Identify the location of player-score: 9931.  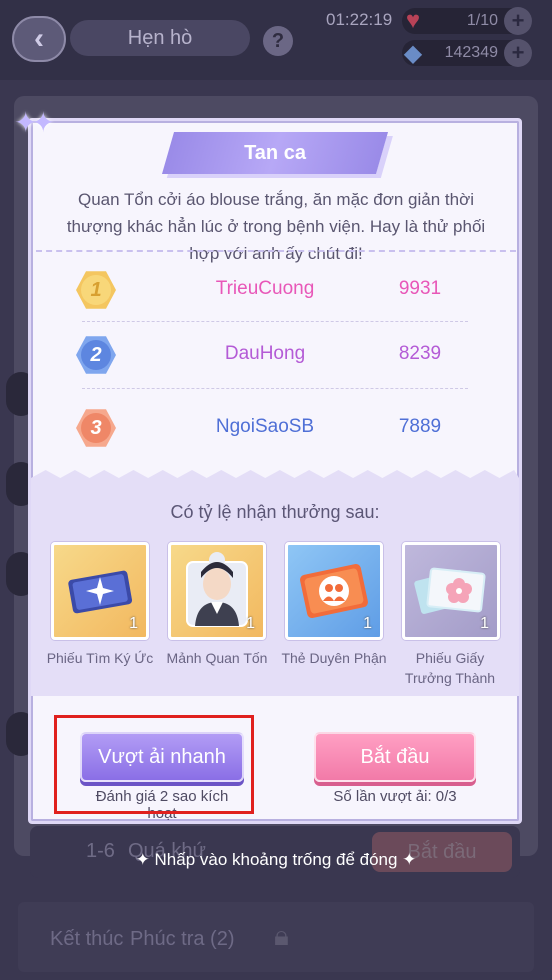
(420, 288).